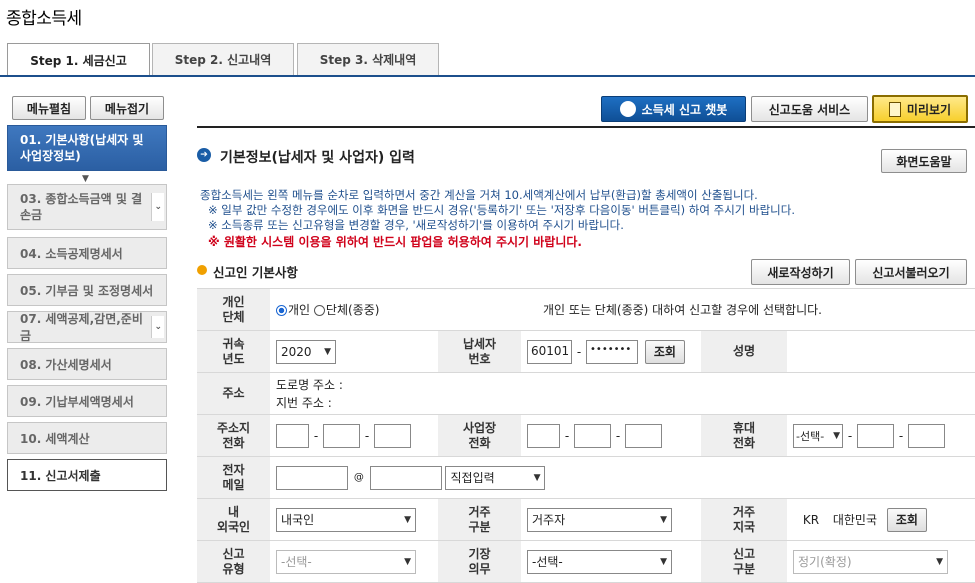 The image size is (975, 583). What do you see at coordinates (744, 561) in the screenshot?
I see `filing-class-label: 신고 구분` at bounding box center [744, 561].